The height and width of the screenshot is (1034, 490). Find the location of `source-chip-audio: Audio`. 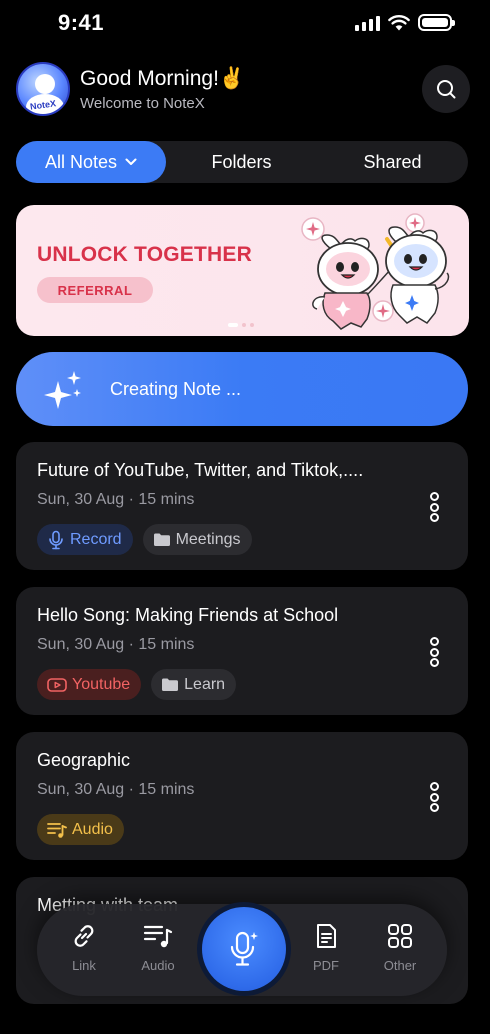

source-chip-audio: Audio is located at coordinates (80, 829).